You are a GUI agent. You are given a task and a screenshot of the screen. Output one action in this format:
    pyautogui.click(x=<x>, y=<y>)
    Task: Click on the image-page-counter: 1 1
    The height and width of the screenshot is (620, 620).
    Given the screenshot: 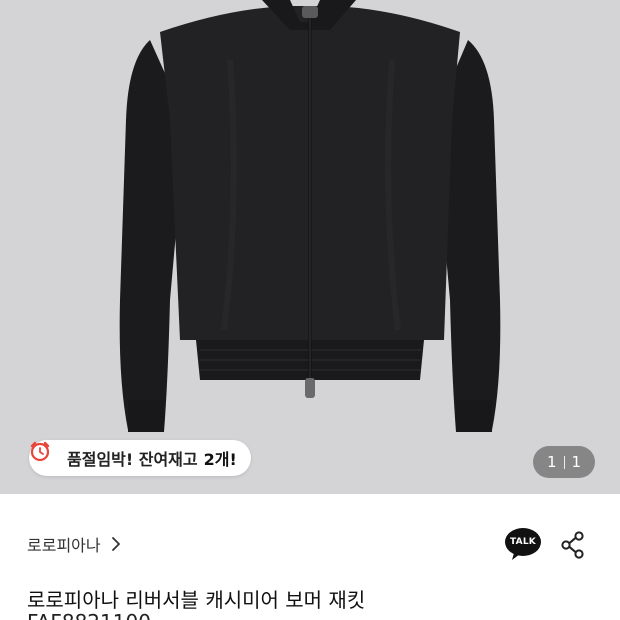 What is the action you would take?
    pyautogui.click(x=564, y=462)
    